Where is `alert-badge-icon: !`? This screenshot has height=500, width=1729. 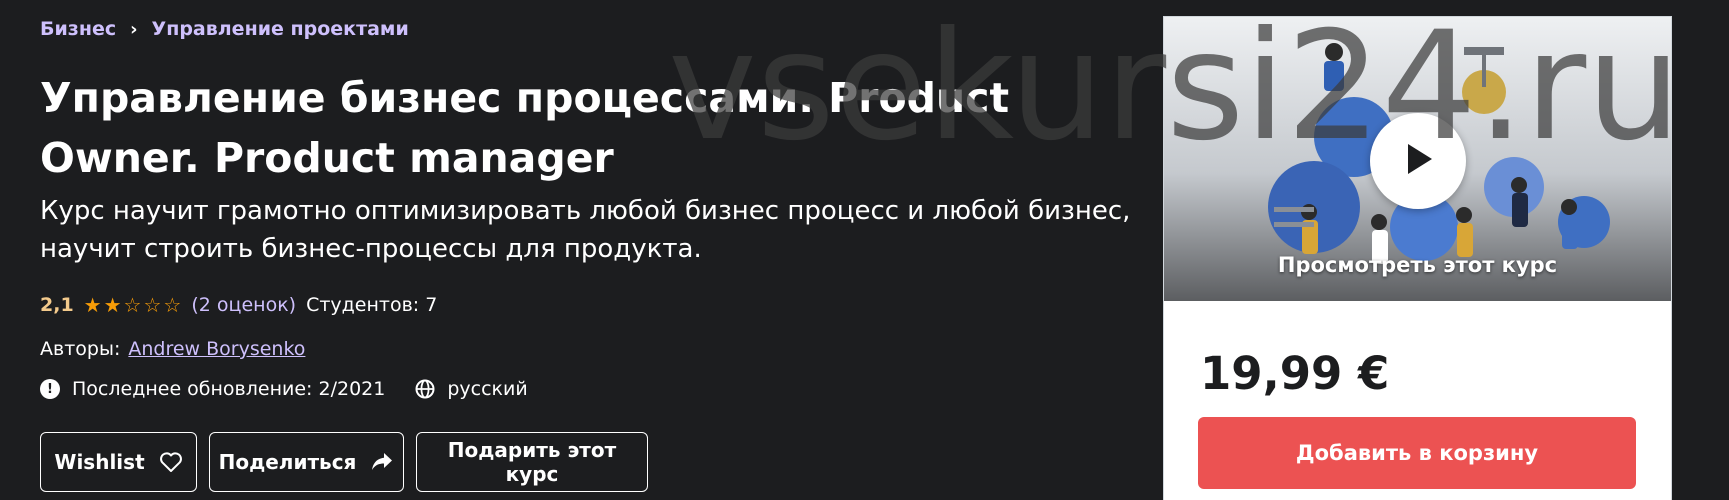 alert-badge-icon: ! is located at coordinates (50, 389).